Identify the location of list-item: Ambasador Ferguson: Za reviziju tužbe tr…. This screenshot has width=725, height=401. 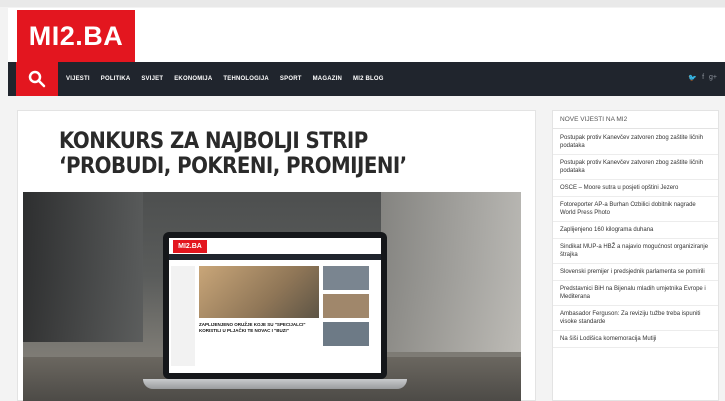
(635, 318).